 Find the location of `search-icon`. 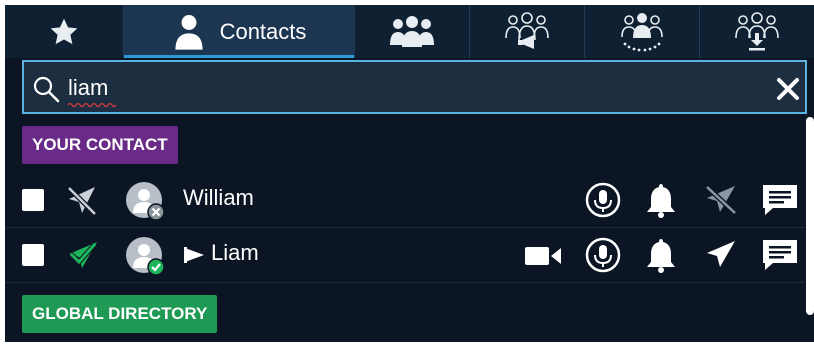

search-icon is located at coordinates (46, 89).